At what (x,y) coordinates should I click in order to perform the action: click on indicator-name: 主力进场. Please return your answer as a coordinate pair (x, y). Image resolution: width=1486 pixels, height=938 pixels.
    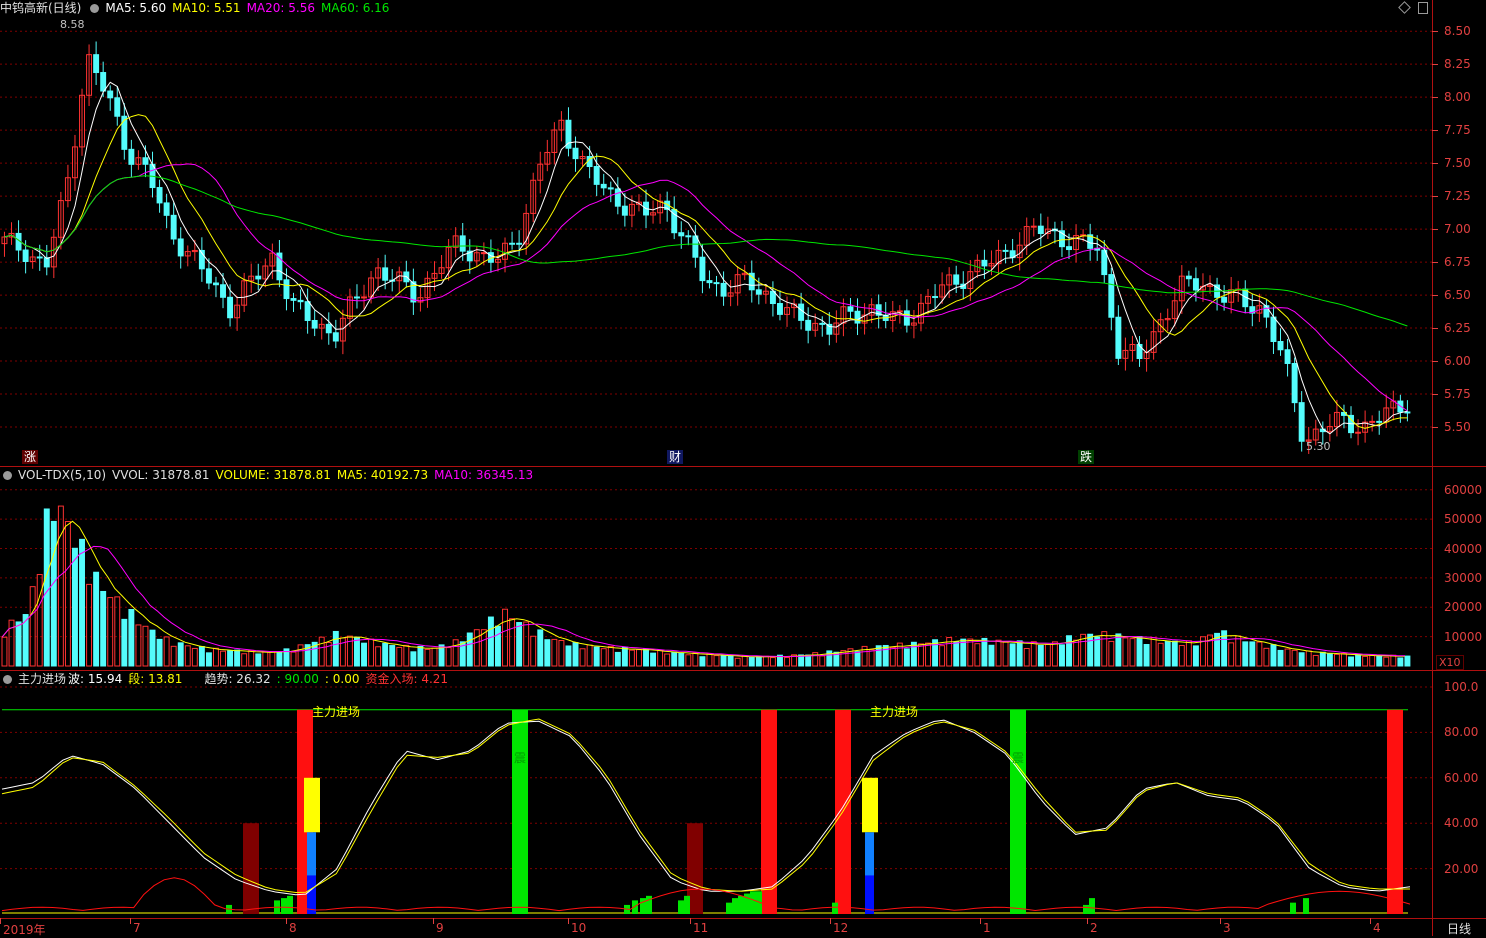
    Looking at the image, I should click on (42, 679).